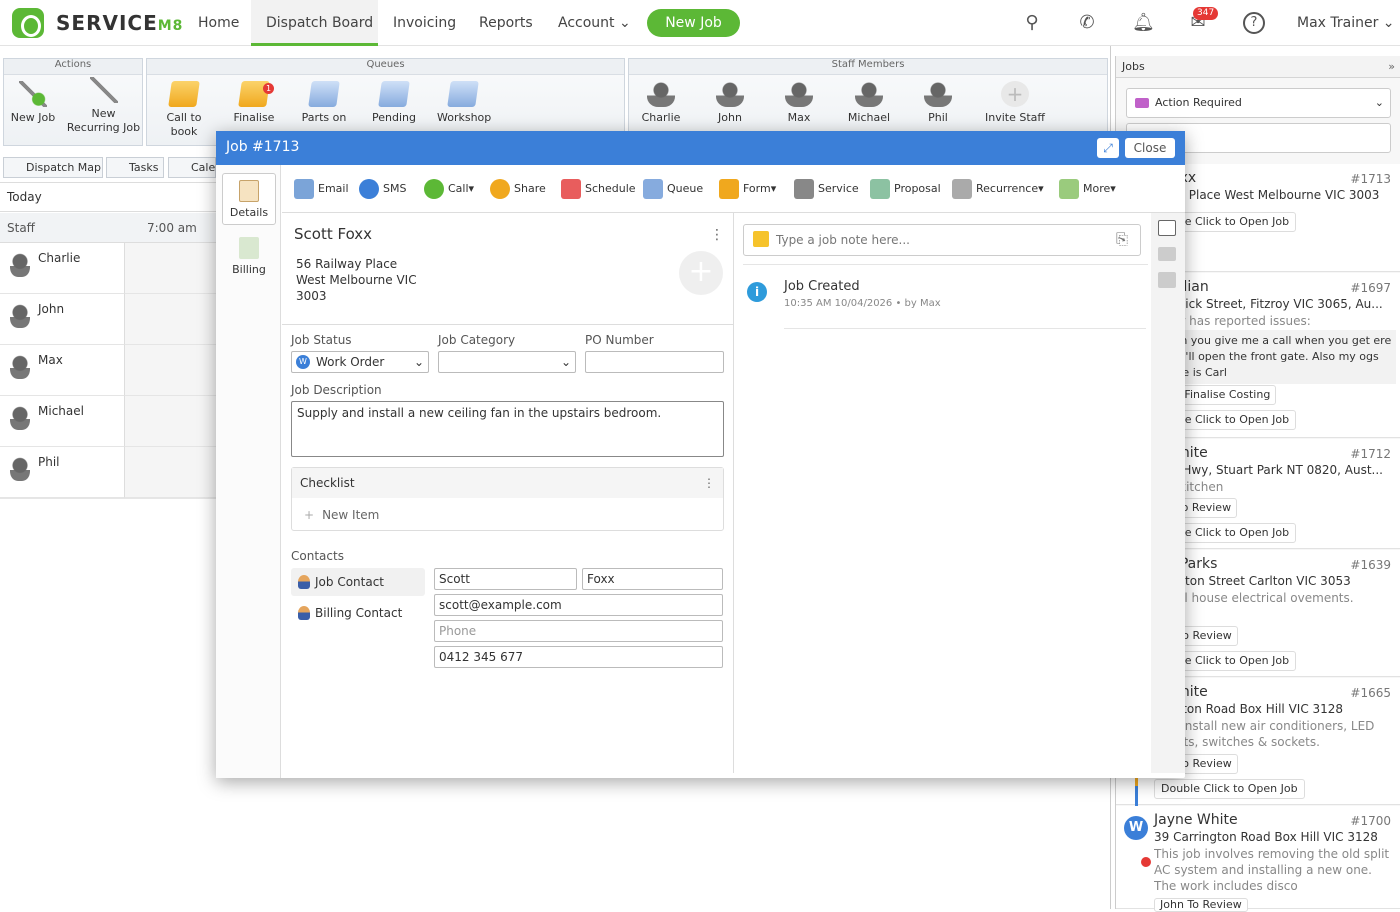  What do you see at coordinates (1108, 148) in the screenshot?
I see `expand-icon: ⤢` at bounding box center [1108, 148].